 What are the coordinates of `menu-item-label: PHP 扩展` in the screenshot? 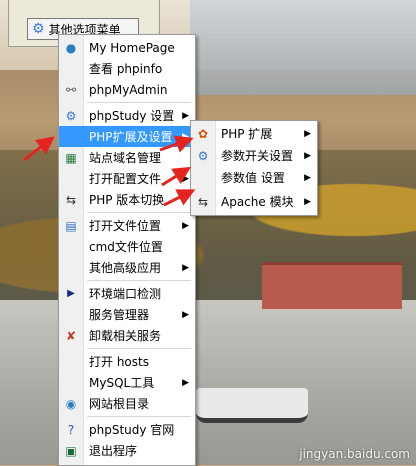 It's located at (247, 134).